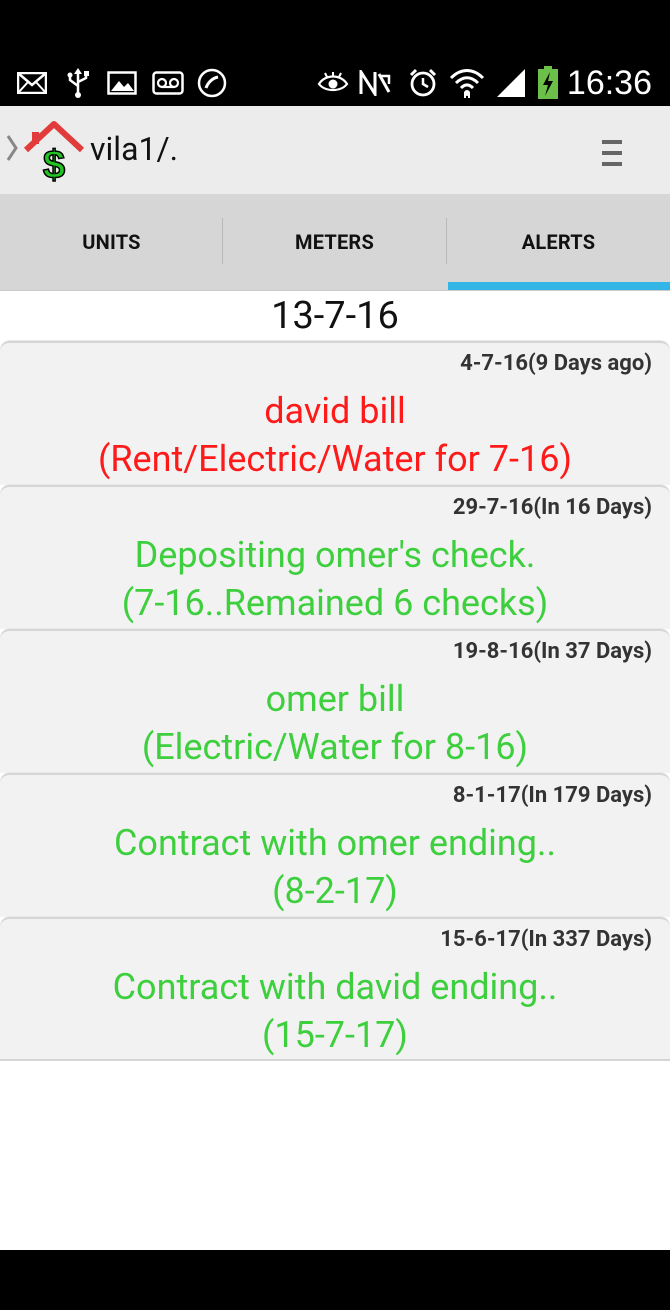  I want to click on alert-title: Contract with david ending.., so click(335, 987).